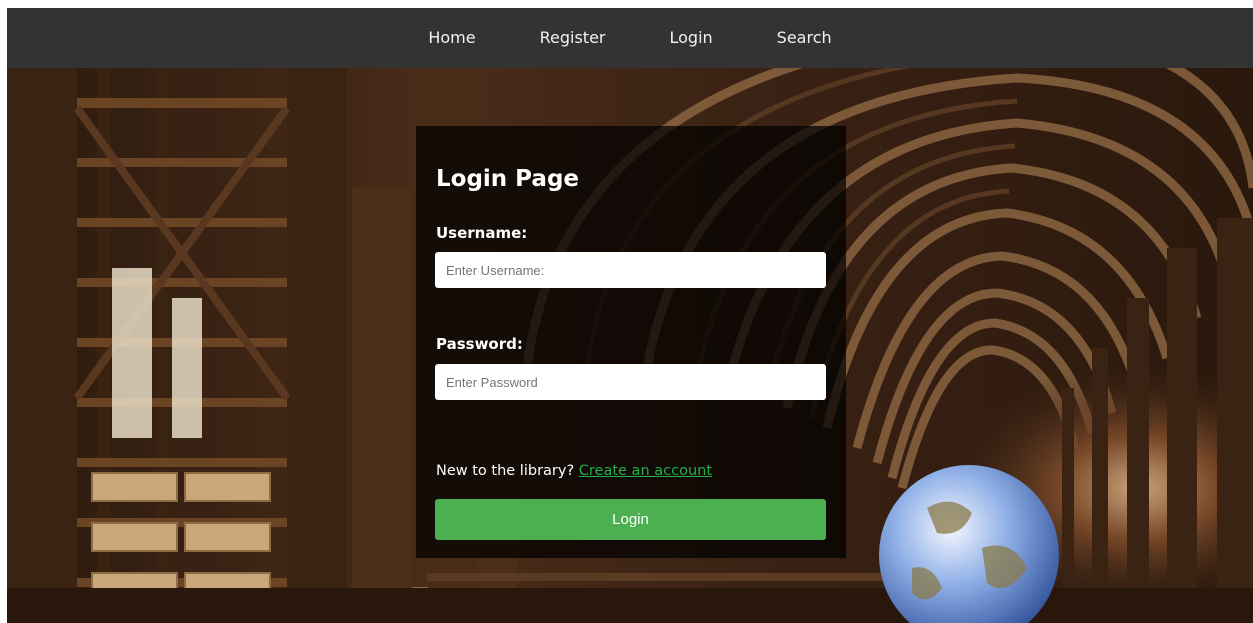 The image size is (1253, 623). What do you see at coordinates (505, 471) in the screenshot?
I see `signup-prompt-text: New to the library?` at bounding box center [505, 471].